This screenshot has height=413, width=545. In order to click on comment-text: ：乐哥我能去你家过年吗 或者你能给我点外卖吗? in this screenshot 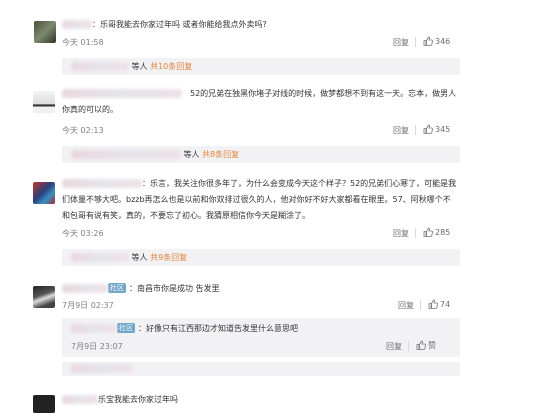, I will do `click(164, 24)`.